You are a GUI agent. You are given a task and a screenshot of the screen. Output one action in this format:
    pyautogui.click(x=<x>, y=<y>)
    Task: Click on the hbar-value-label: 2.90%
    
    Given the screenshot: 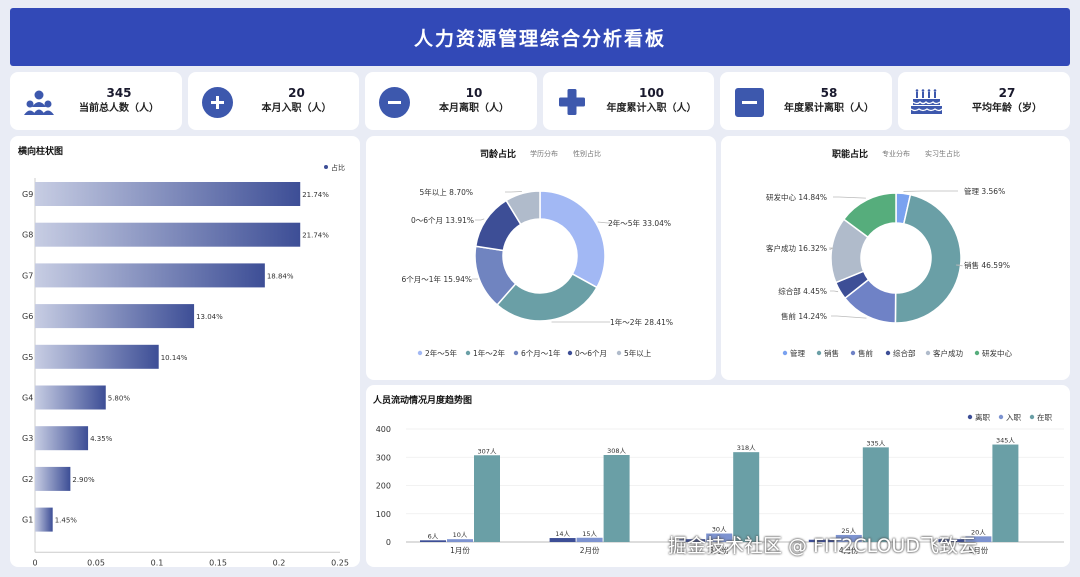 What is the action you would take?
    pyautogui.click(x=83, y=480)
    